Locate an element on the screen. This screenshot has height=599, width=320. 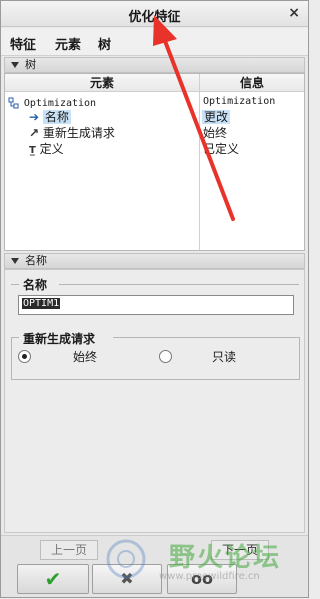
radio-always-label: 始终 is located at coordinates (85, 356).